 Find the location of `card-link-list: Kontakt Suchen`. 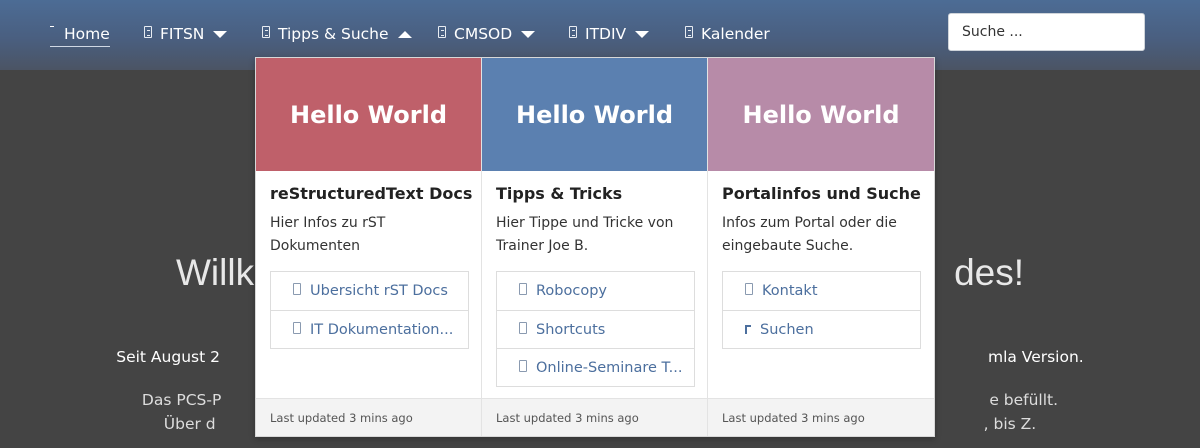

card-link-list: Kontakt Suchen is located at coordinates (821, 310).